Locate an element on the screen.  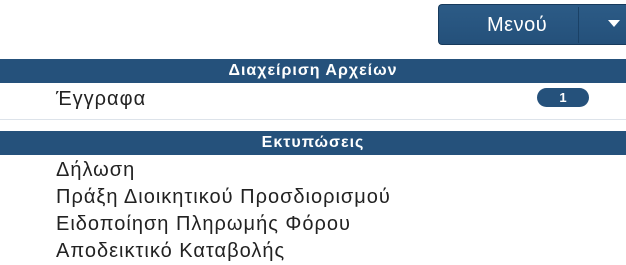
caret-down-icon is located at coordinates (614, 23).